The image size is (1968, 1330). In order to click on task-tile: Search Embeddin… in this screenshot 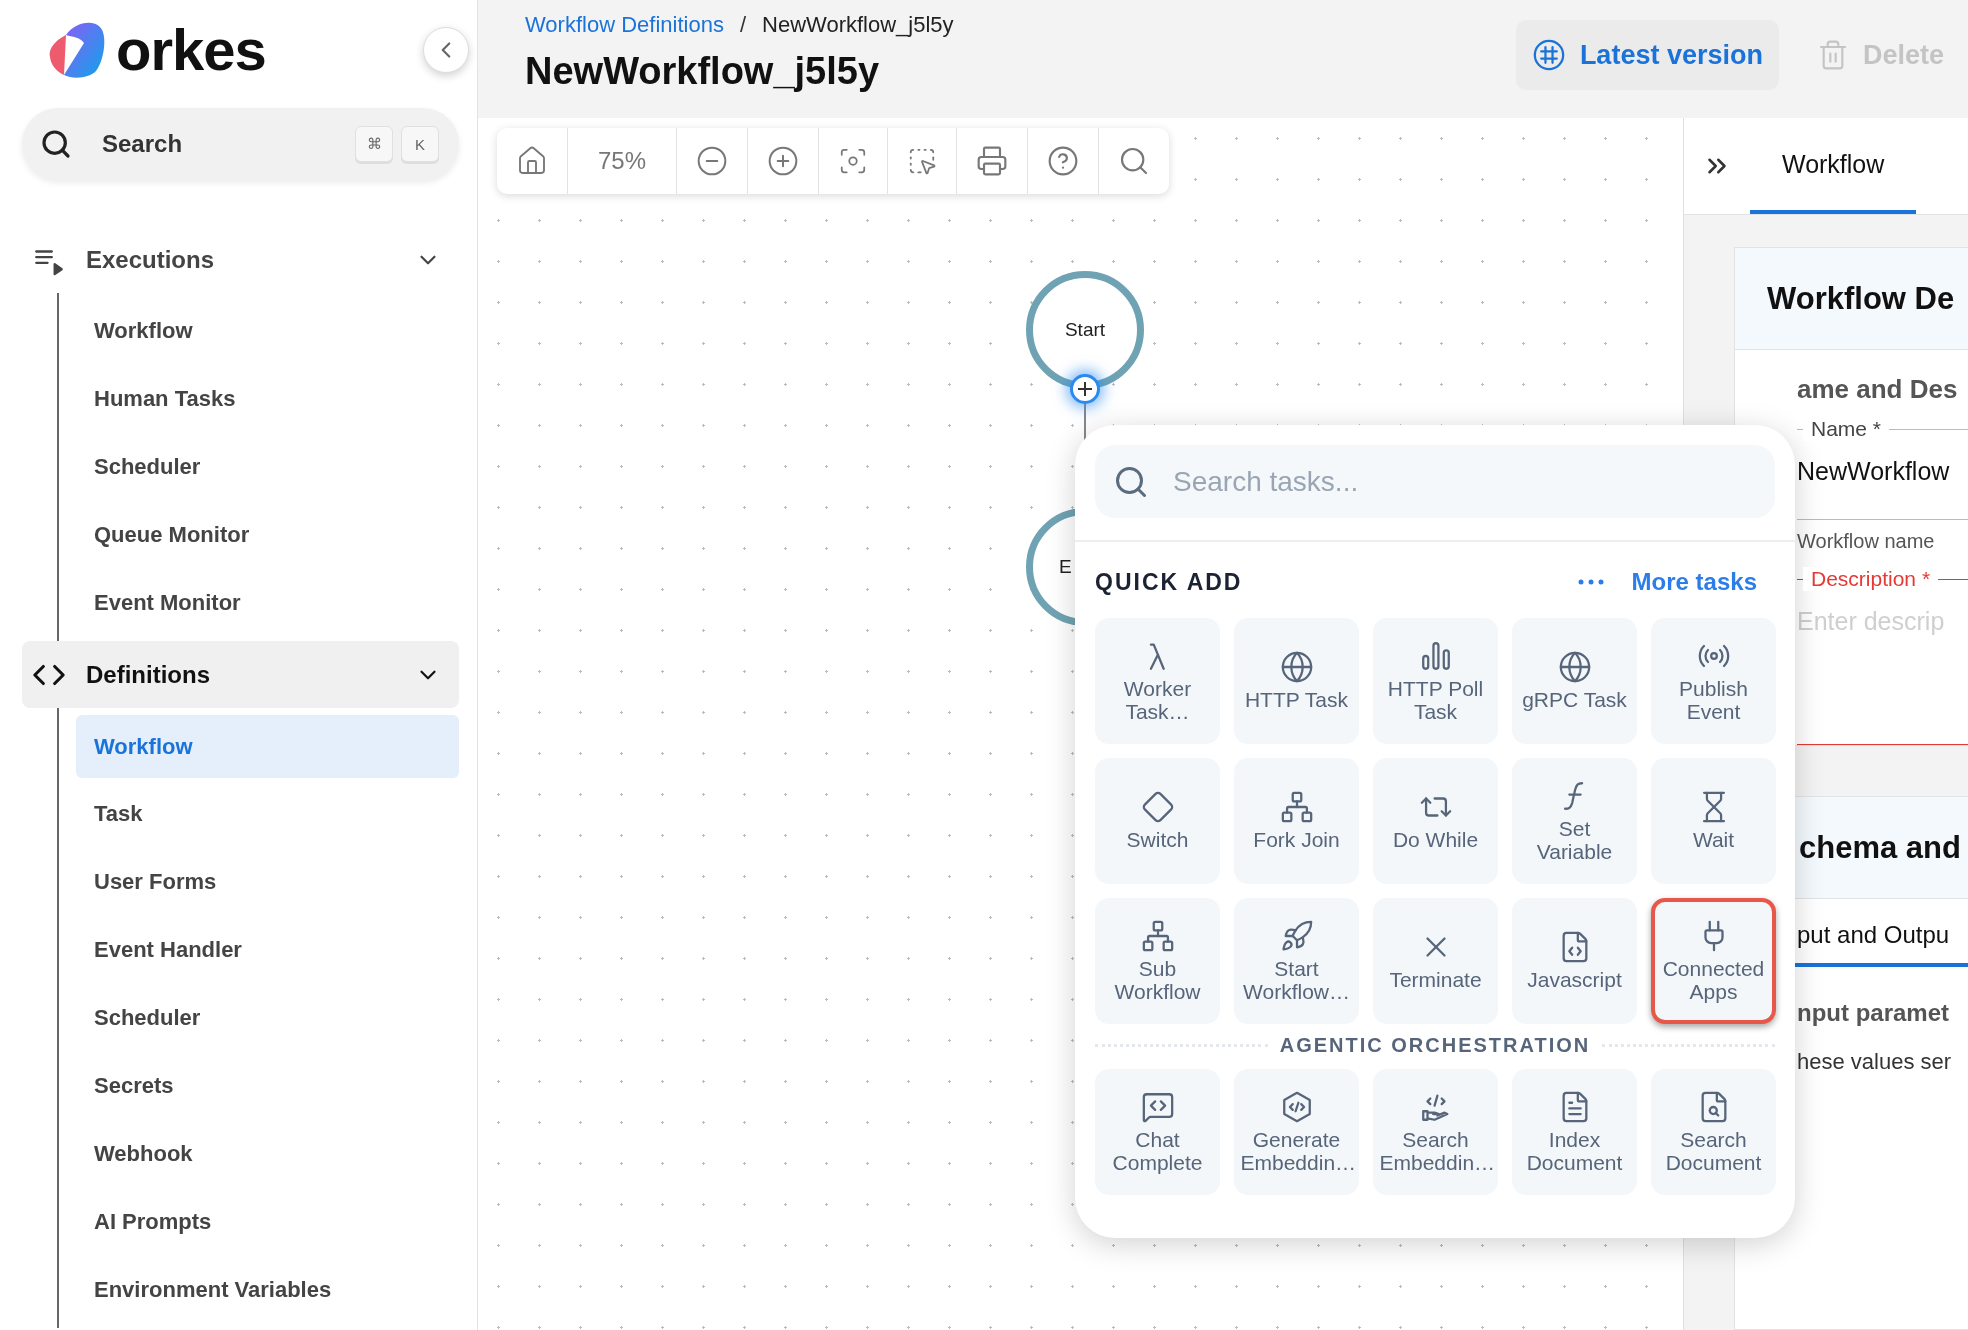, I will do `click(1435, 1132)`.